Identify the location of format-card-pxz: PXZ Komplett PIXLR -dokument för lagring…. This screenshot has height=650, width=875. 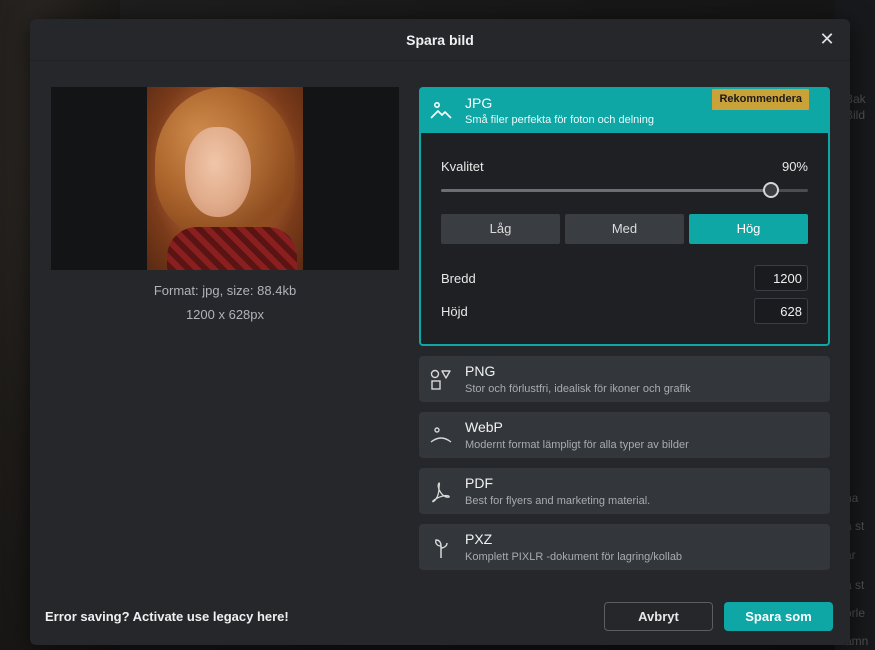
(624, 547).